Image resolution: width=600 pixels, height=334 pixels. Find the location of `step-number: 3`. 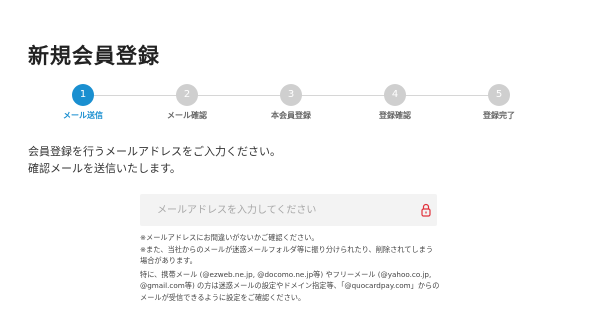

step-number: 3 is located at coordinates (291, 95).